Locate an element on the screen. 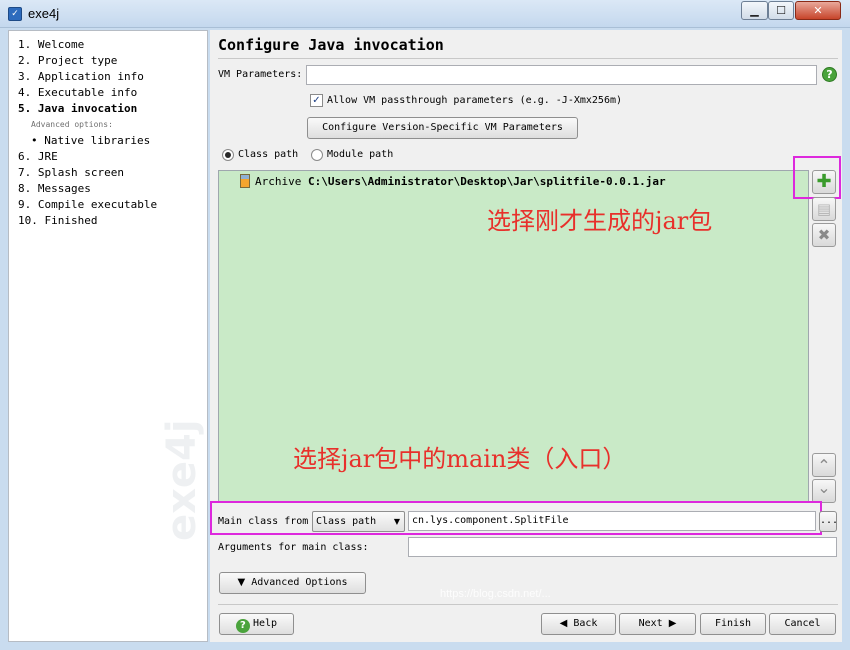 The height and width of the screenshot is (650, 850). title-divider is located at coordinates (528, 58).